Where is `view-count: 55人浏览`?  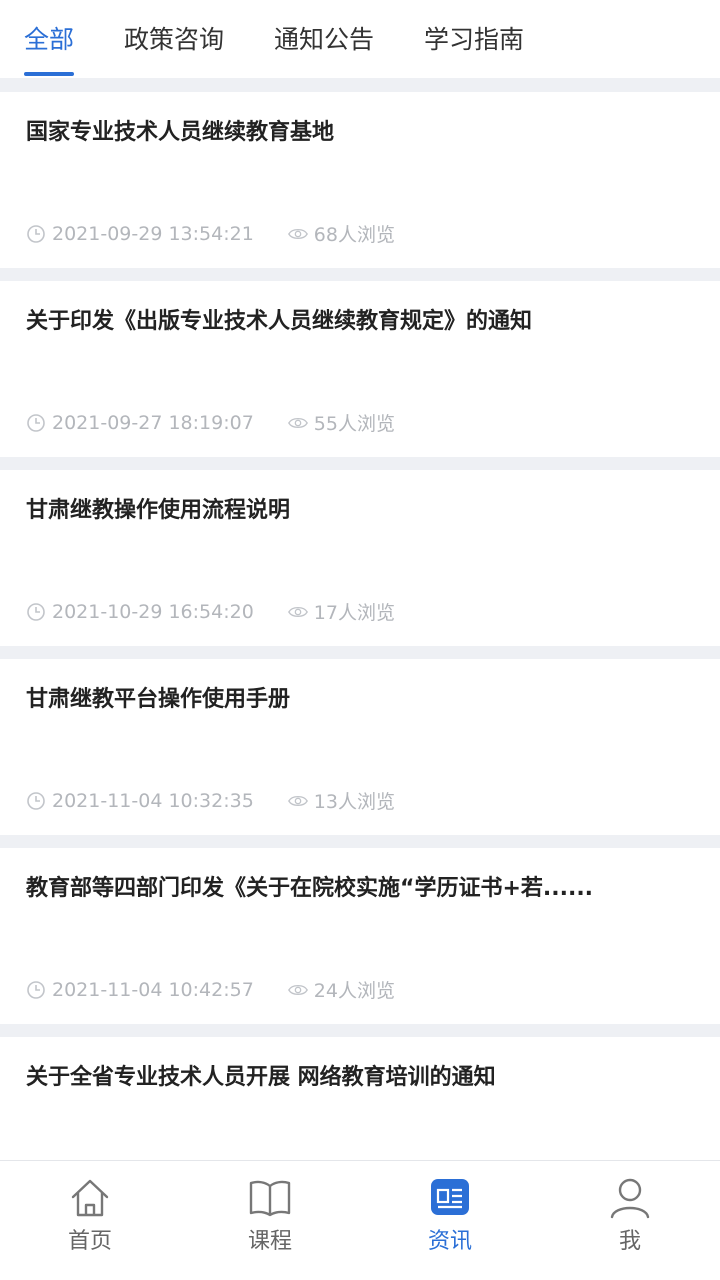 view-count: 55人浏览 is located at coordinates (341, 422).